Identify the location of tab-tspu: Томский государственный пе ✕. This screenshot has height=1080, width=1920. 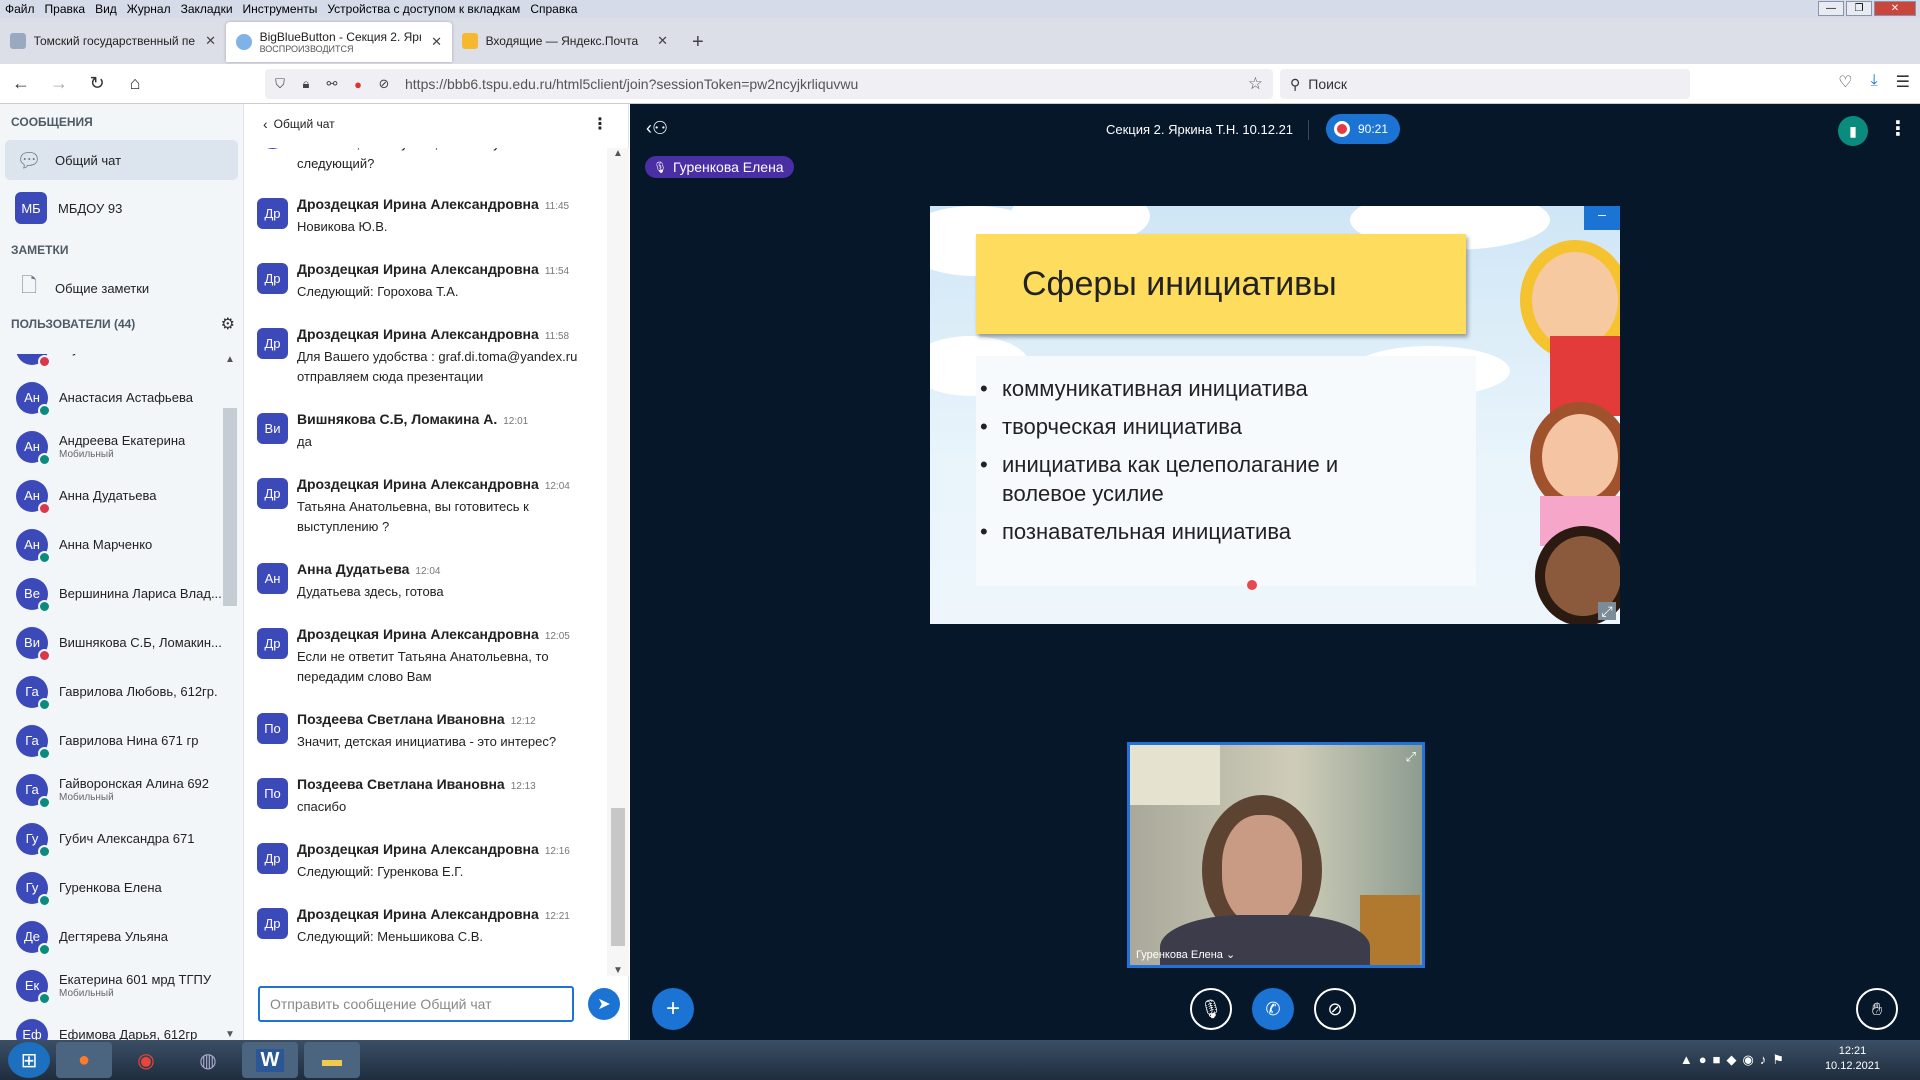
(113, 41).